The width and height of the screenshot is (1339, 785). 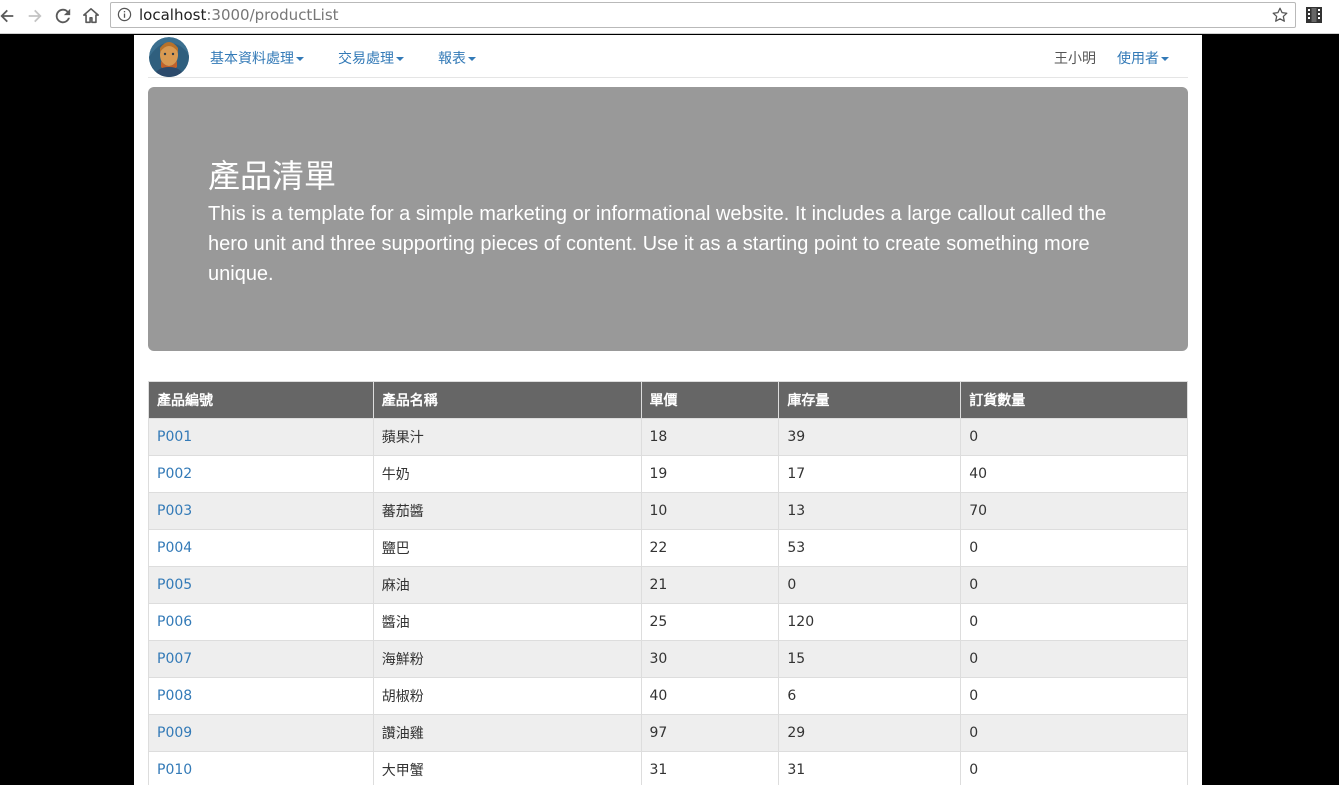 What do you see at coordinates (174, 622) in the screenshot?
I see `product-id-link: P006` at bounding box center [174, 622].